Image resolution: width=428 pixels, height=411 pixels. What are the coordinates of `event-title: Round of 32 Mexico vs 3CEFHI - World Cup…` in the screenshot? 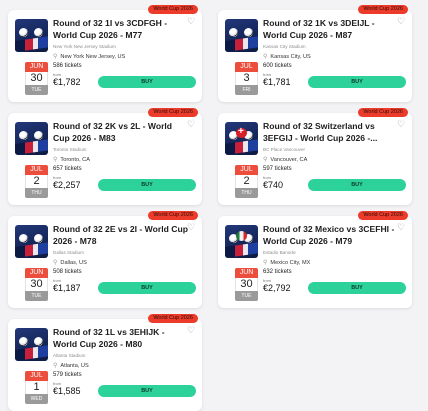 It's located at (330, 235).